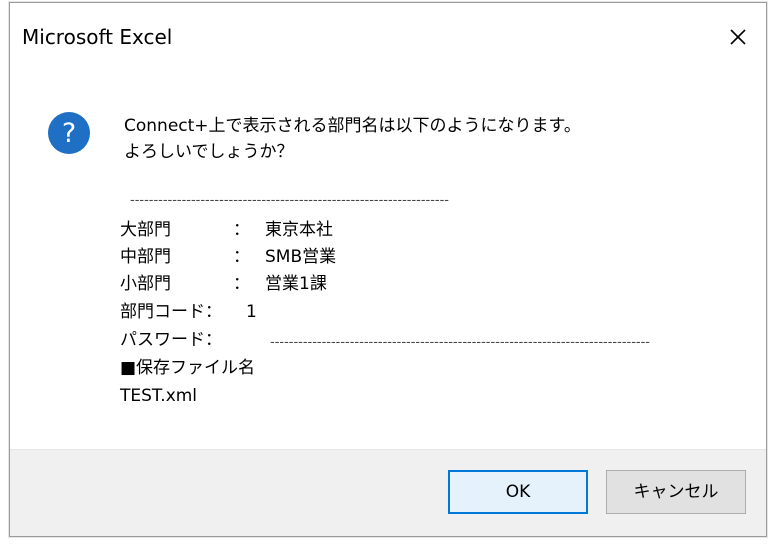 The height and width of the screenshot is (545, 774). Describe the element at coordinates (241, 284) in the screenshot. I see `minor-dept-colon: ：` at that location.